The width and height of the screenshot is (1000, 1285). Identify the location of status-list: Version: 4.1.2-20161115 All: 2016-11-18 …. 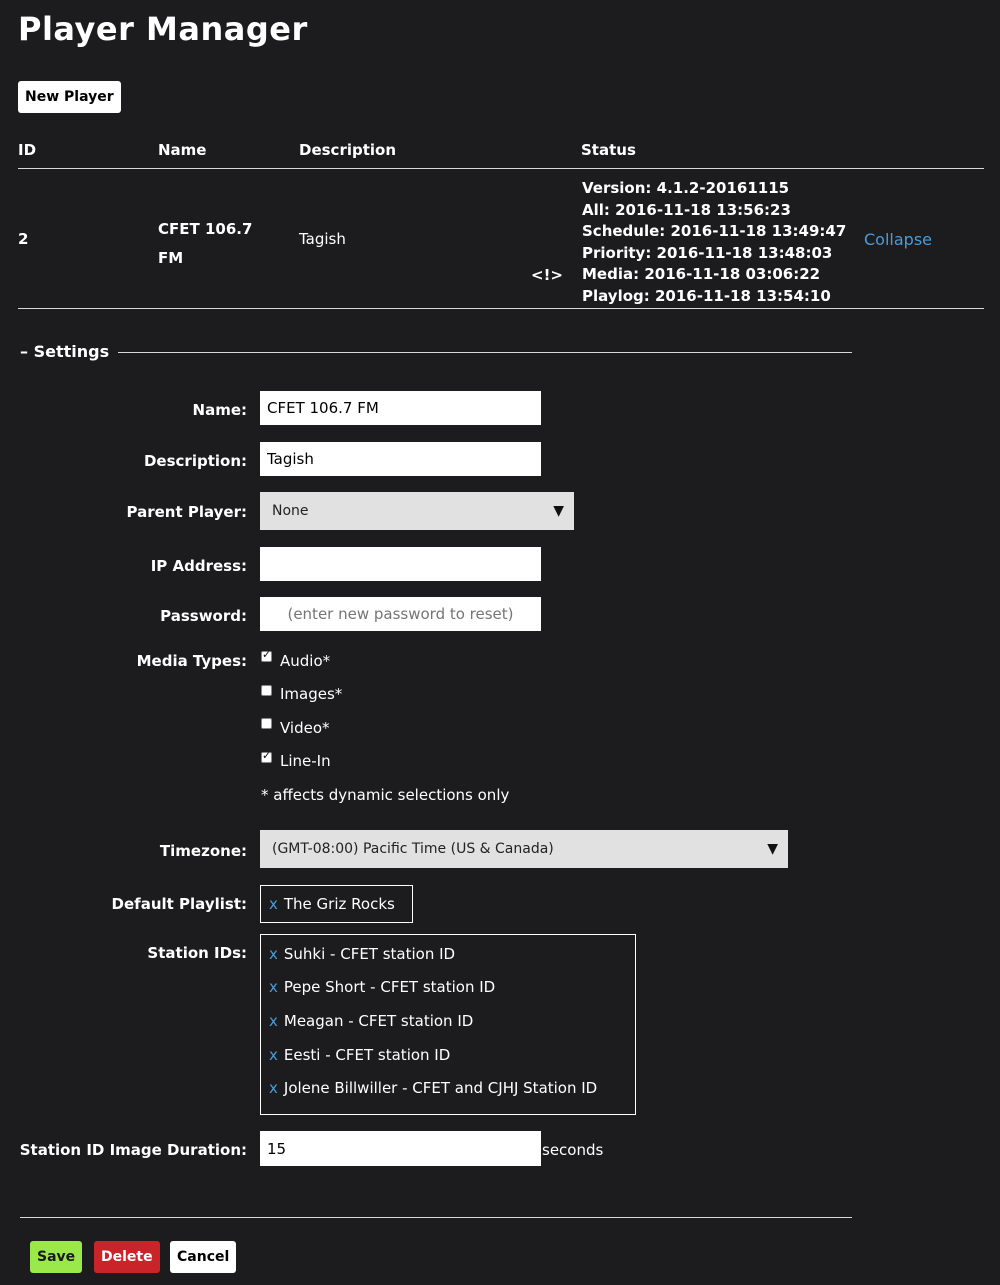
(714, 243).